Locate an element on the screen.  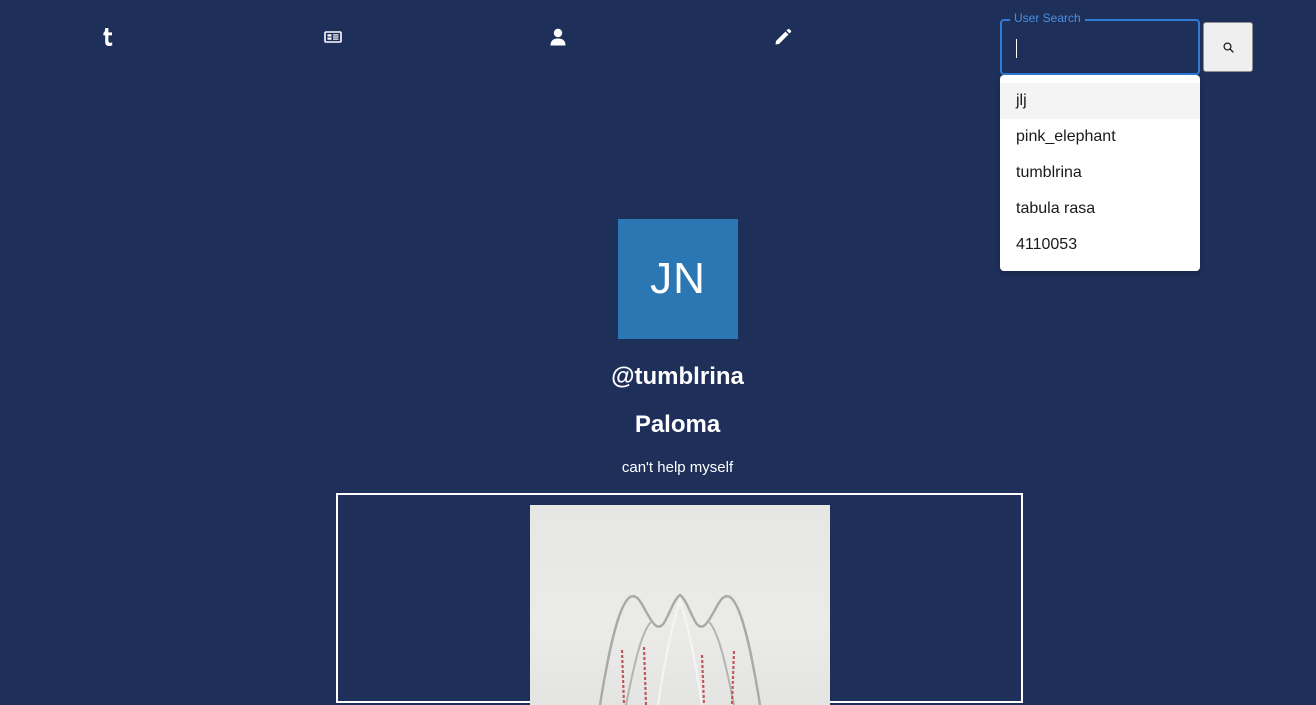
suggestion-item: jlj is located at coordinates (1100, 101).